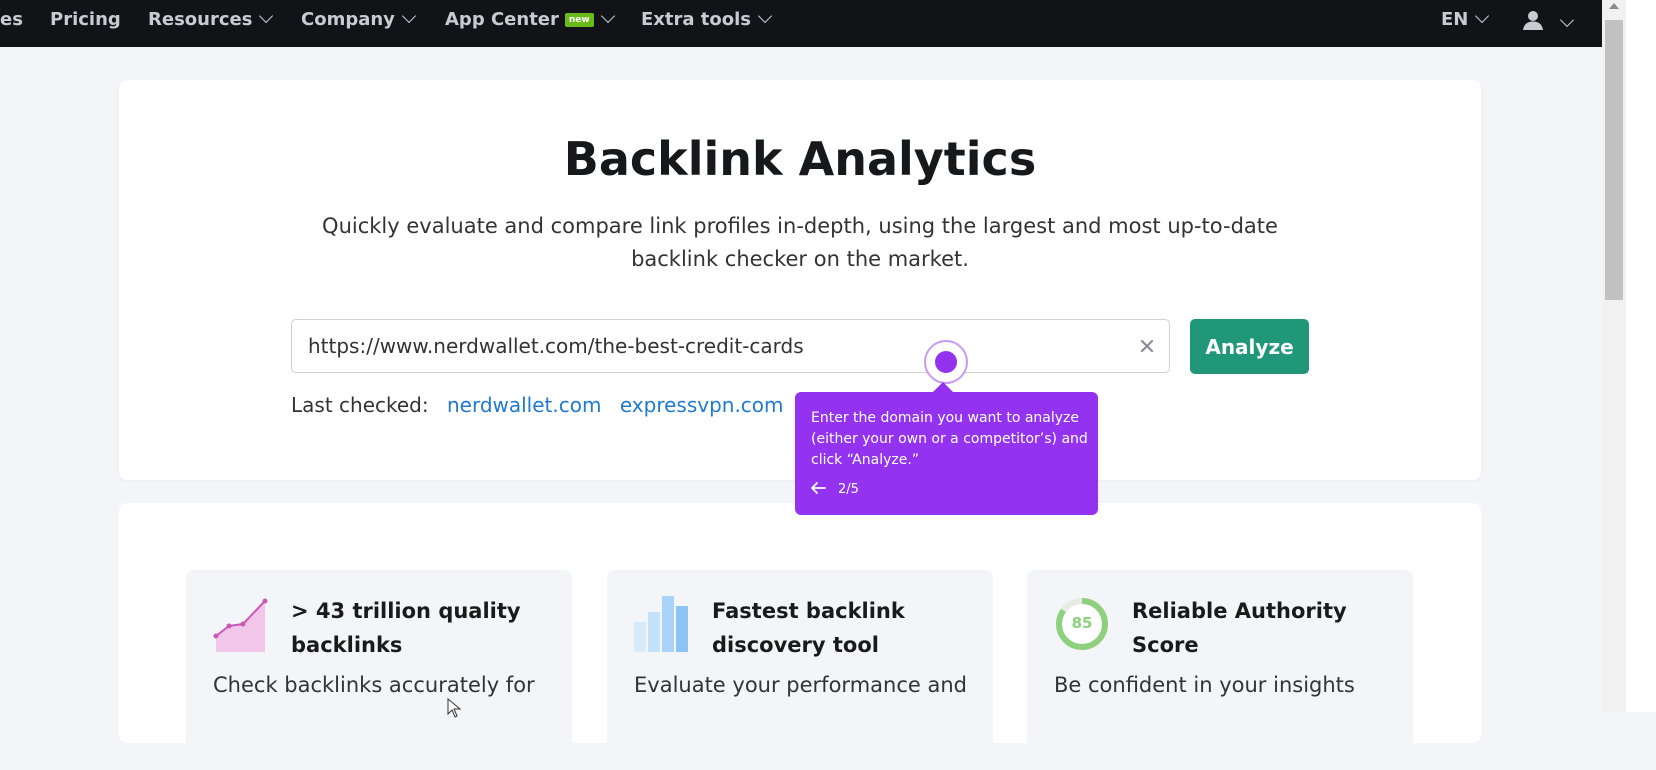 Image resolution: width=1656 pixels, height=770 pixels. I want to click on domain-search-box, so click(730, 346).